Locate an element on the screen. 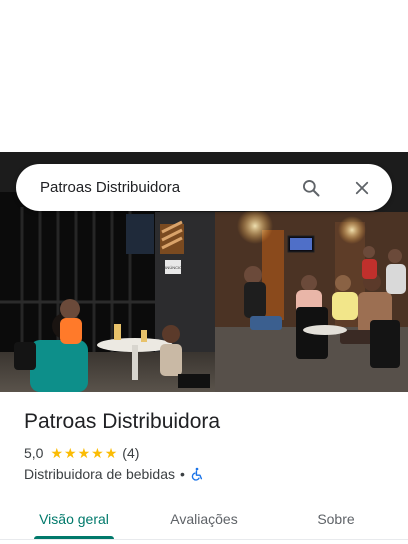  rating-value: 5,0 is located at coordinates (34, 453).